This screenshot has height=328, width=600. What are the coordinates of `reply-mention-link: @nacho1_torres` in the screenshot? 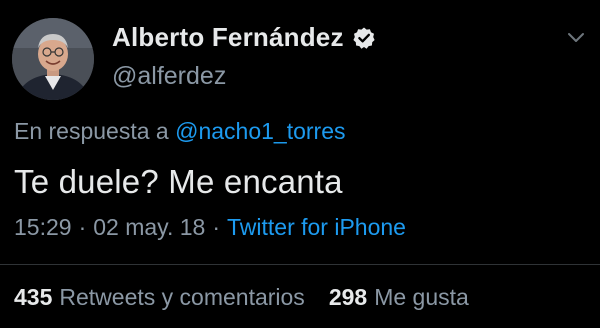 It's located at (260, 131).